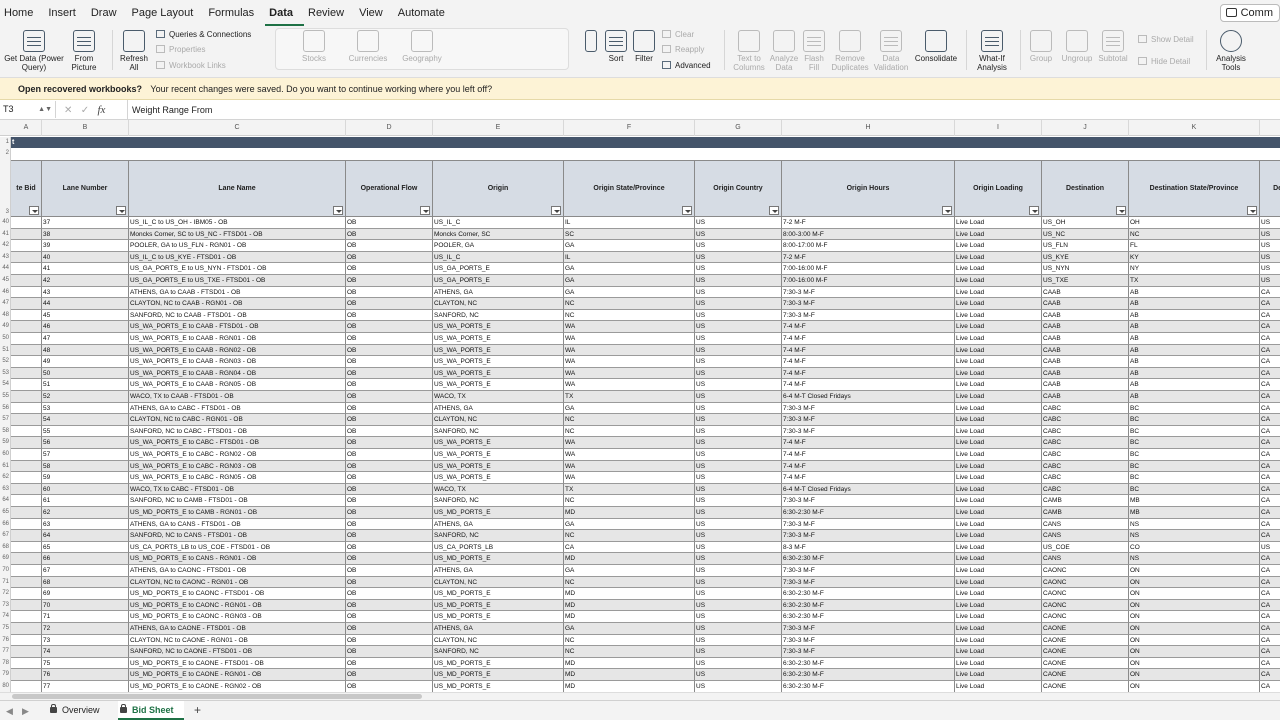 This screenshot has width=1280, height=720. Describe the element at coordinates (237, 663) in the screenshot. I see `table-cell: US_MD_PORTS_E to CAONE - FTSD01 - OB` at that location.